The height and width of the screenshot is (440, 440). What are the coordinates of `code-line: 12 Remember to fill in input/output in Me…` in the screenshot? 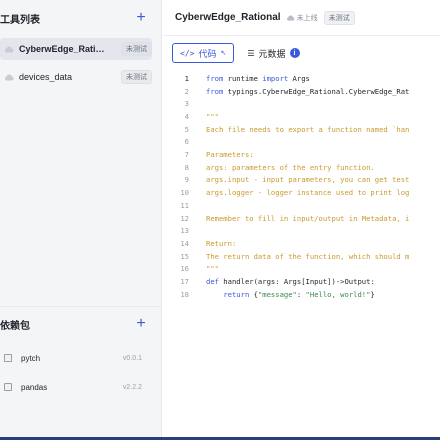 It's located at (301, 218).